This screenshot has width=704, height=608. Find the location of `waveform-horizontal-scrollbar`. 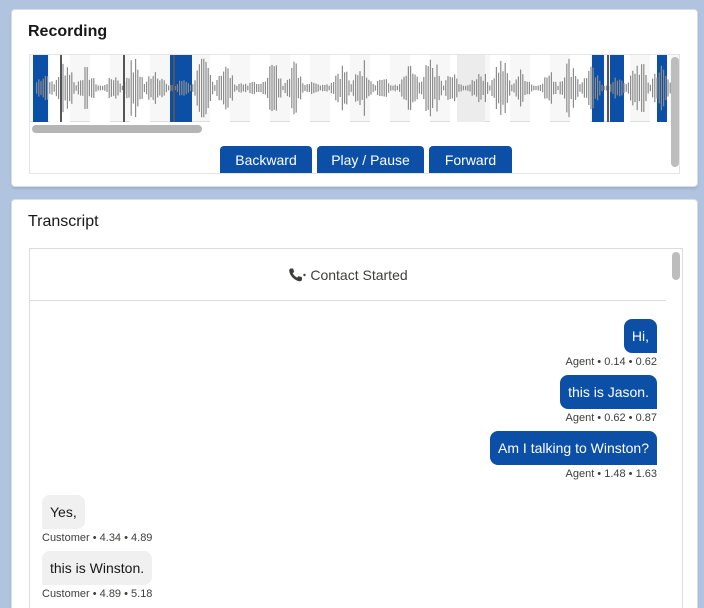

waveform-horizontal-scrollbar is located at coordinates (117, 129).